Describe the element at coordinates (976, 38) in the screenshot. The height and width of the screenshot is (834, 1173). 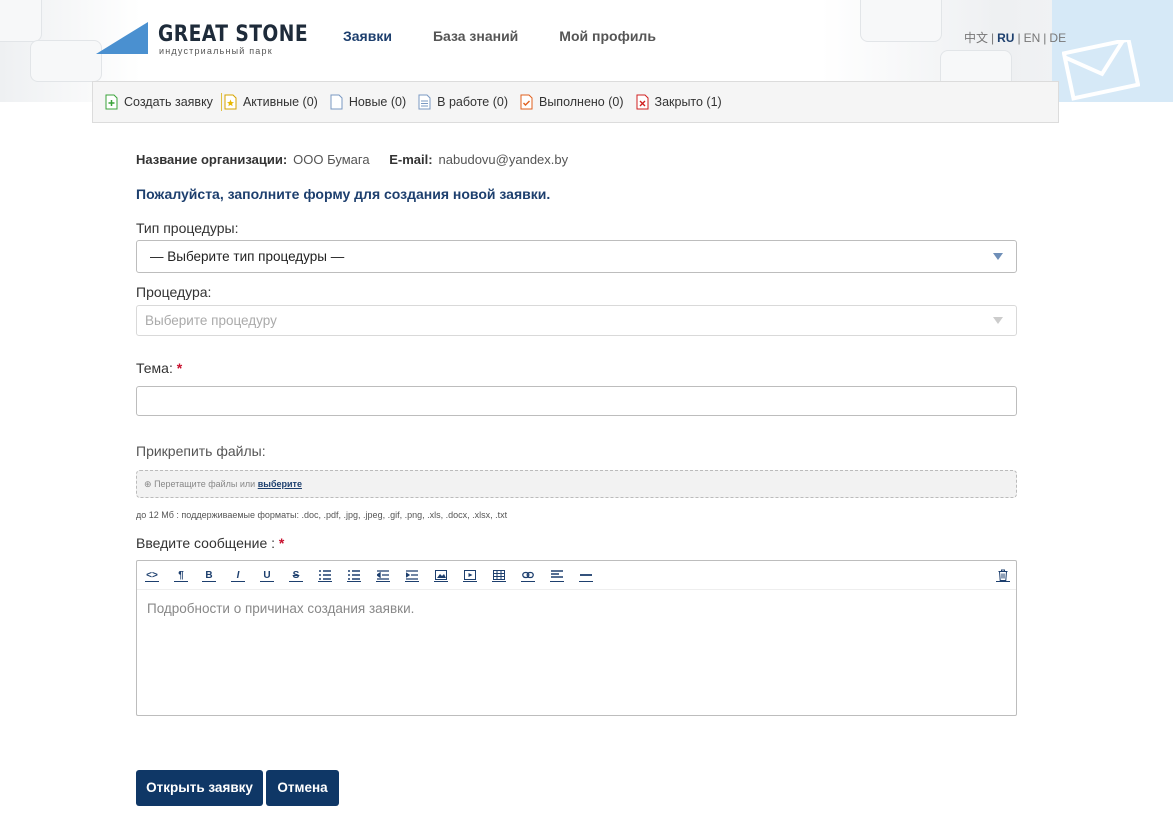
I see `lang-zh: 中文` at that location.